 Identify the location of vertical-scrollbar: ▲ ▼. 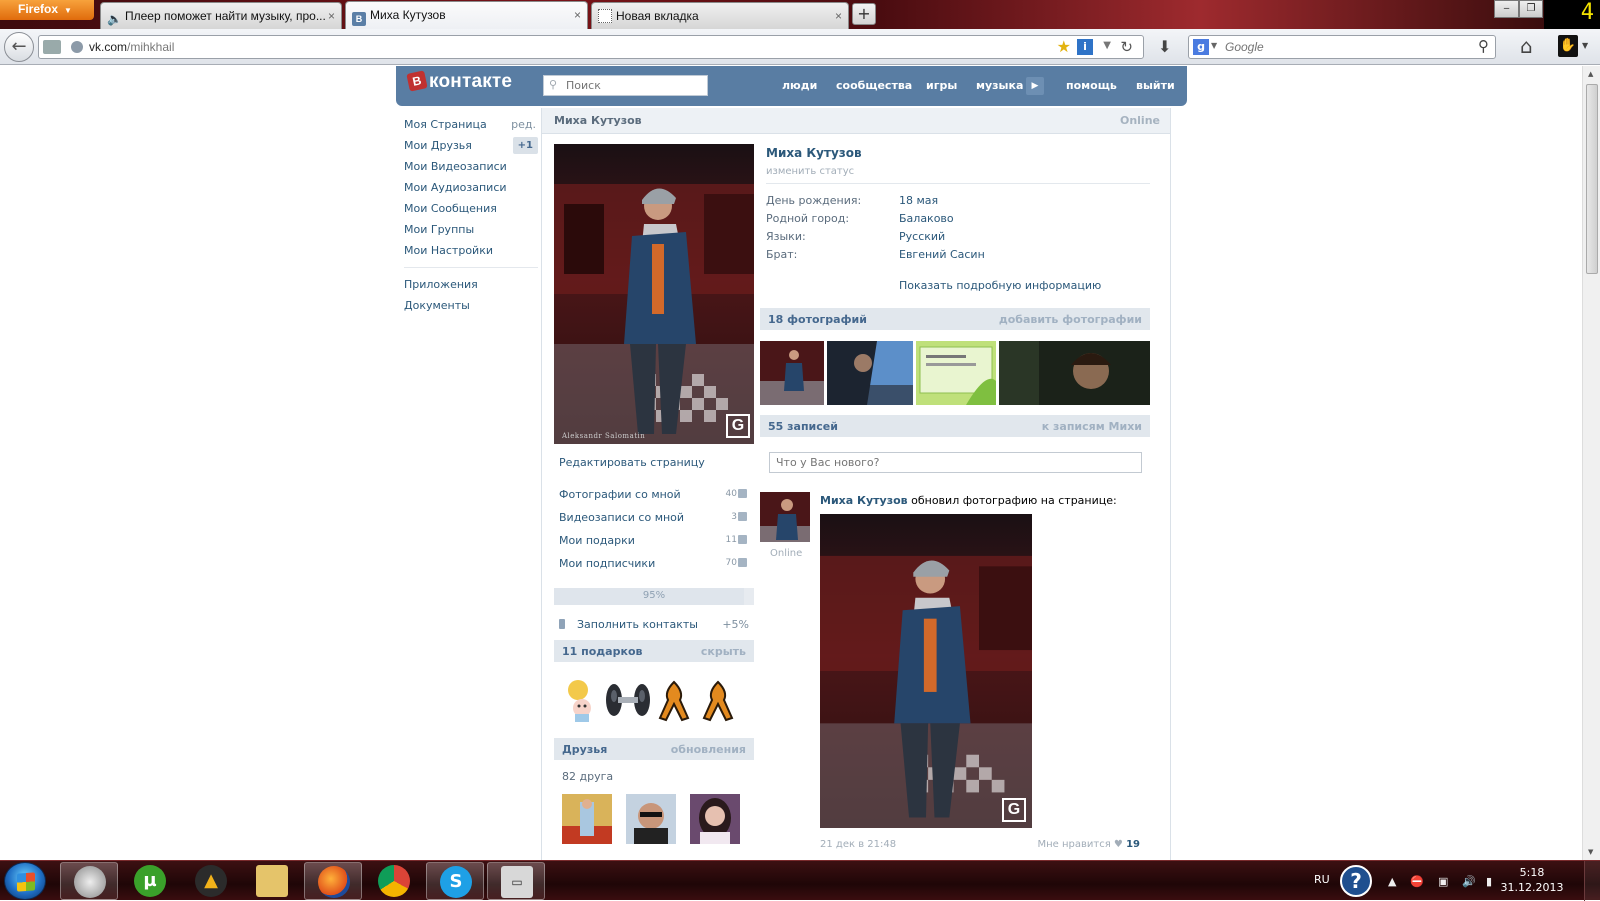
(1591, 463).